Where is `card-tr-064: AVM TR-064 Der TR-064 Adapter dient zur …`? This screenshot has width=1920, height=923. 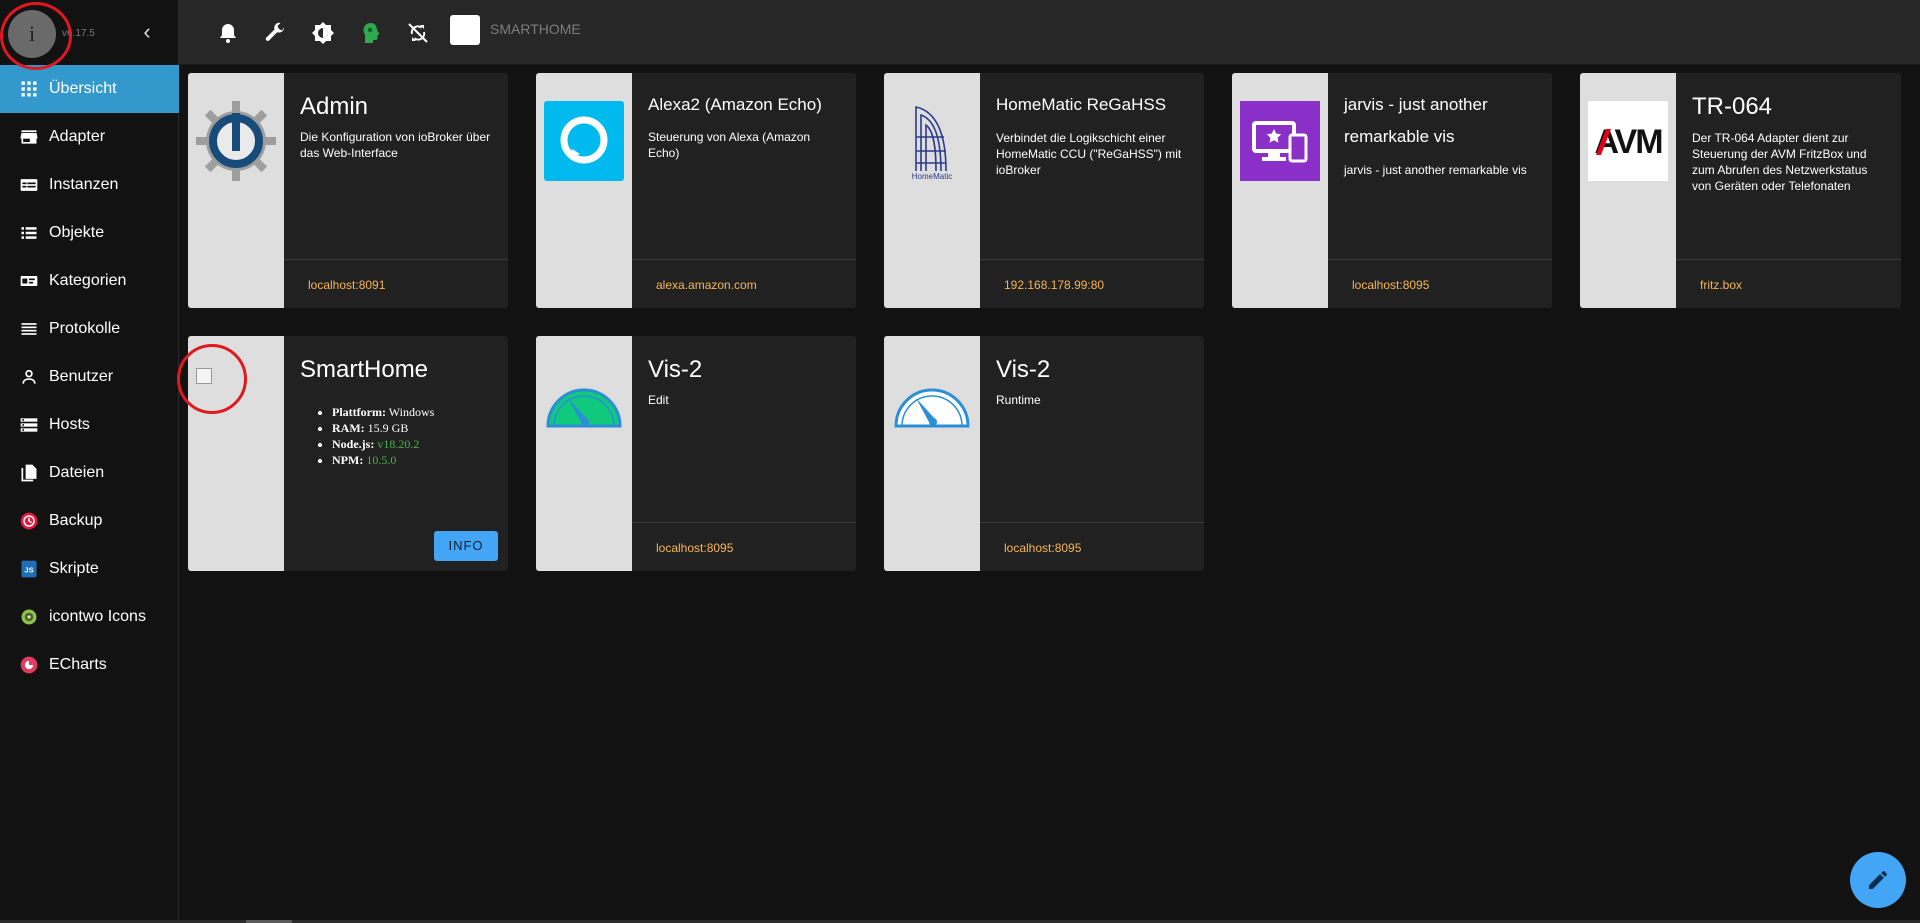
card-tr-064: AVM TR-064 Der TR-064 Adapter dient zur … is located at coordinates (1740, 190).